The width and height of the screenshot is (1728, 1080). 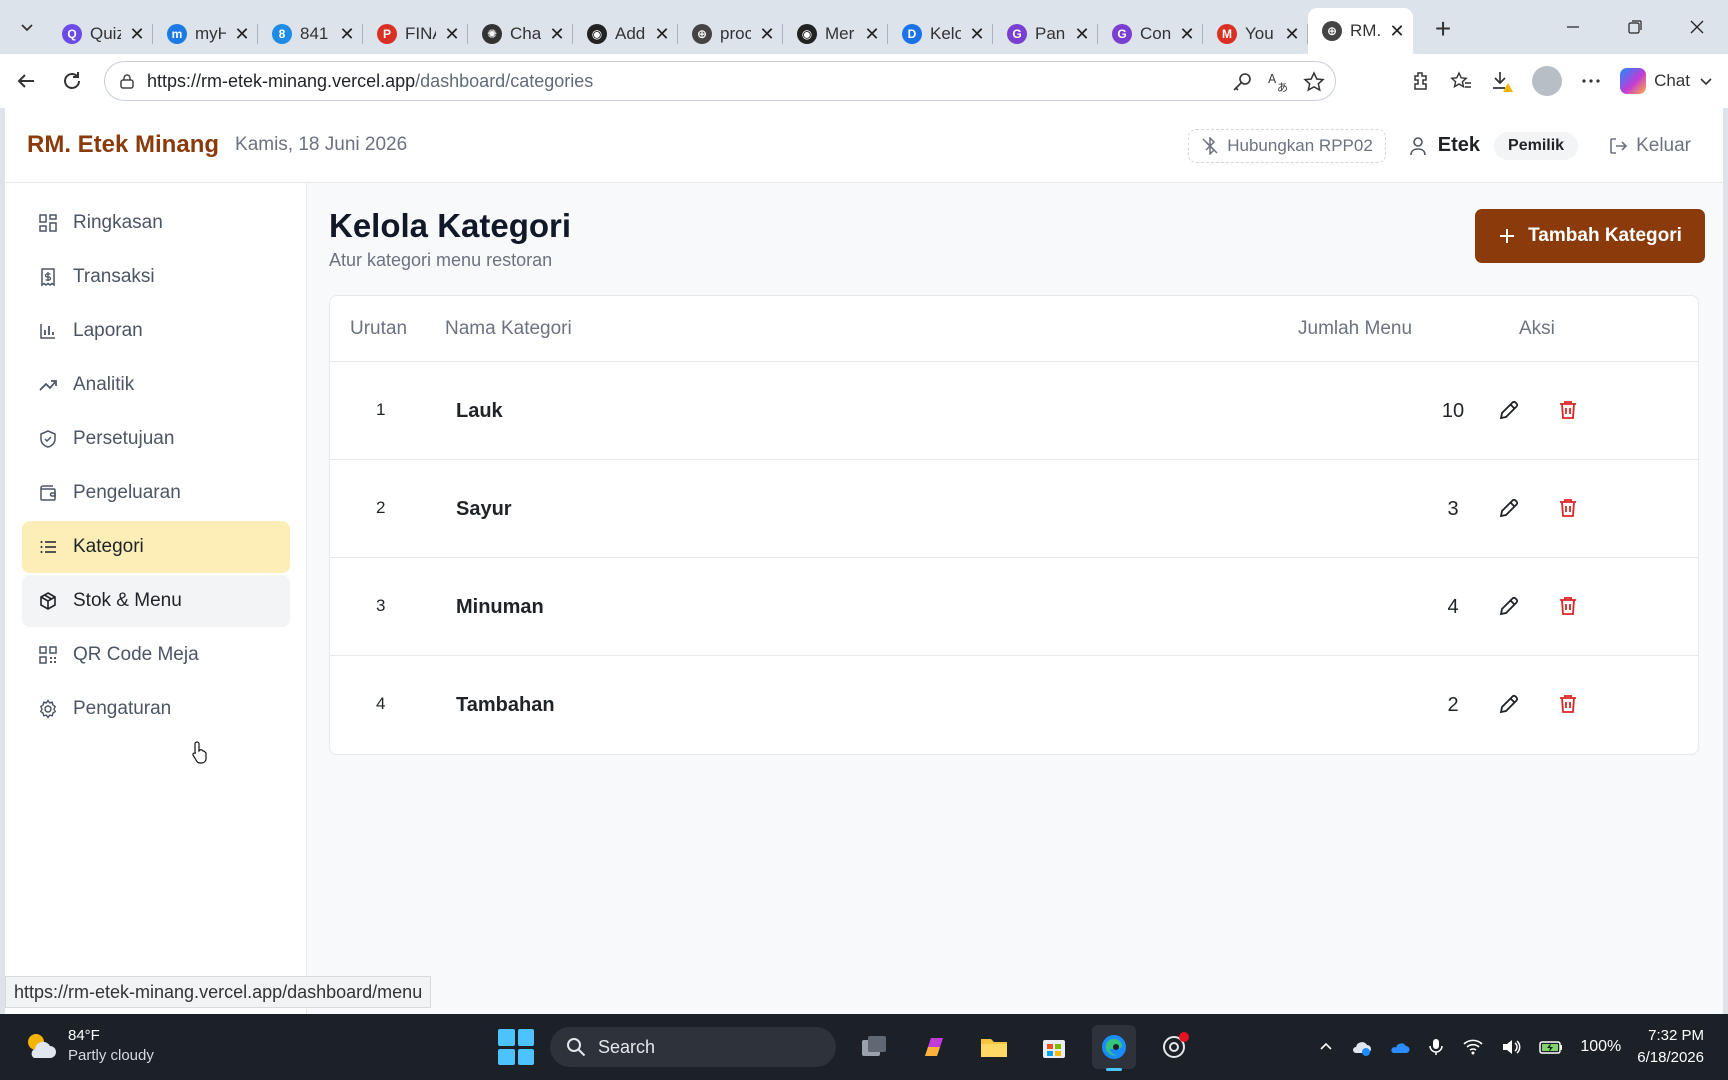 I want to click on copilot-app, so click(x=934, y=1047).